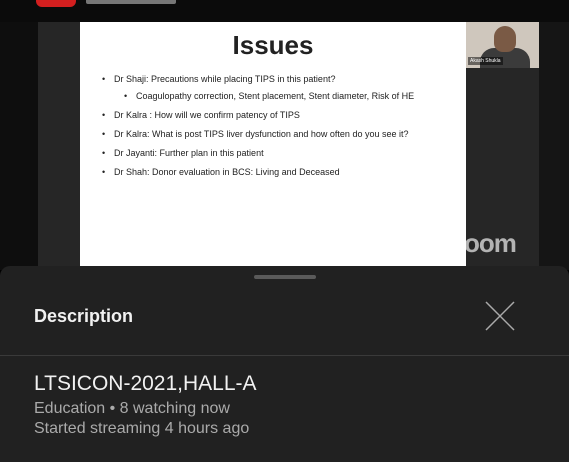  I want to click on zoom-watermark: zoom, so click(484, 243).